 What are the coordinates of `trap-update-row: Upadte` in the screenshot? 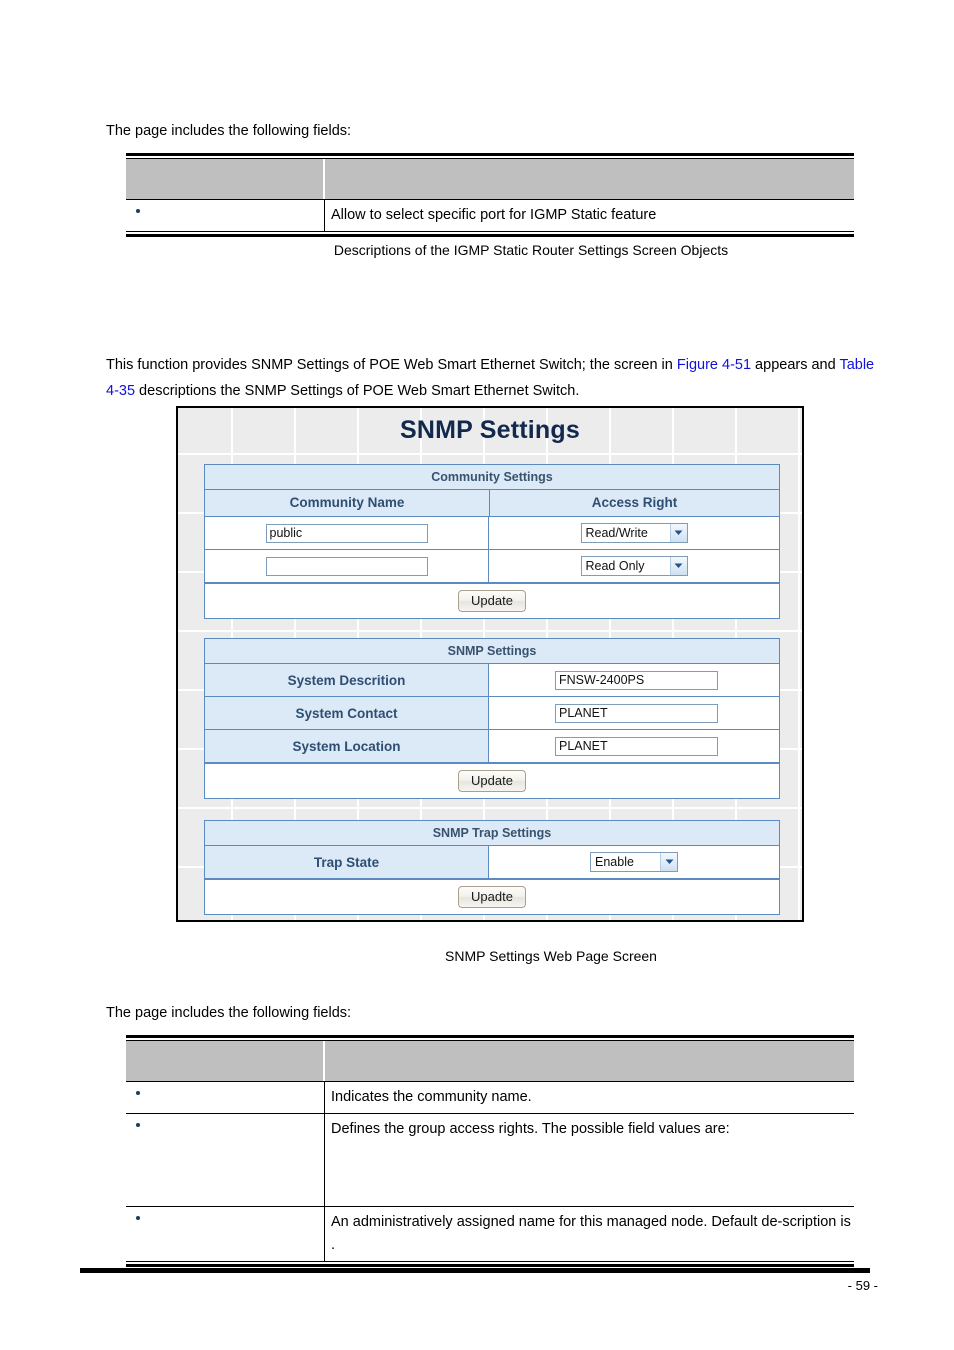 It's located at (492, 896).